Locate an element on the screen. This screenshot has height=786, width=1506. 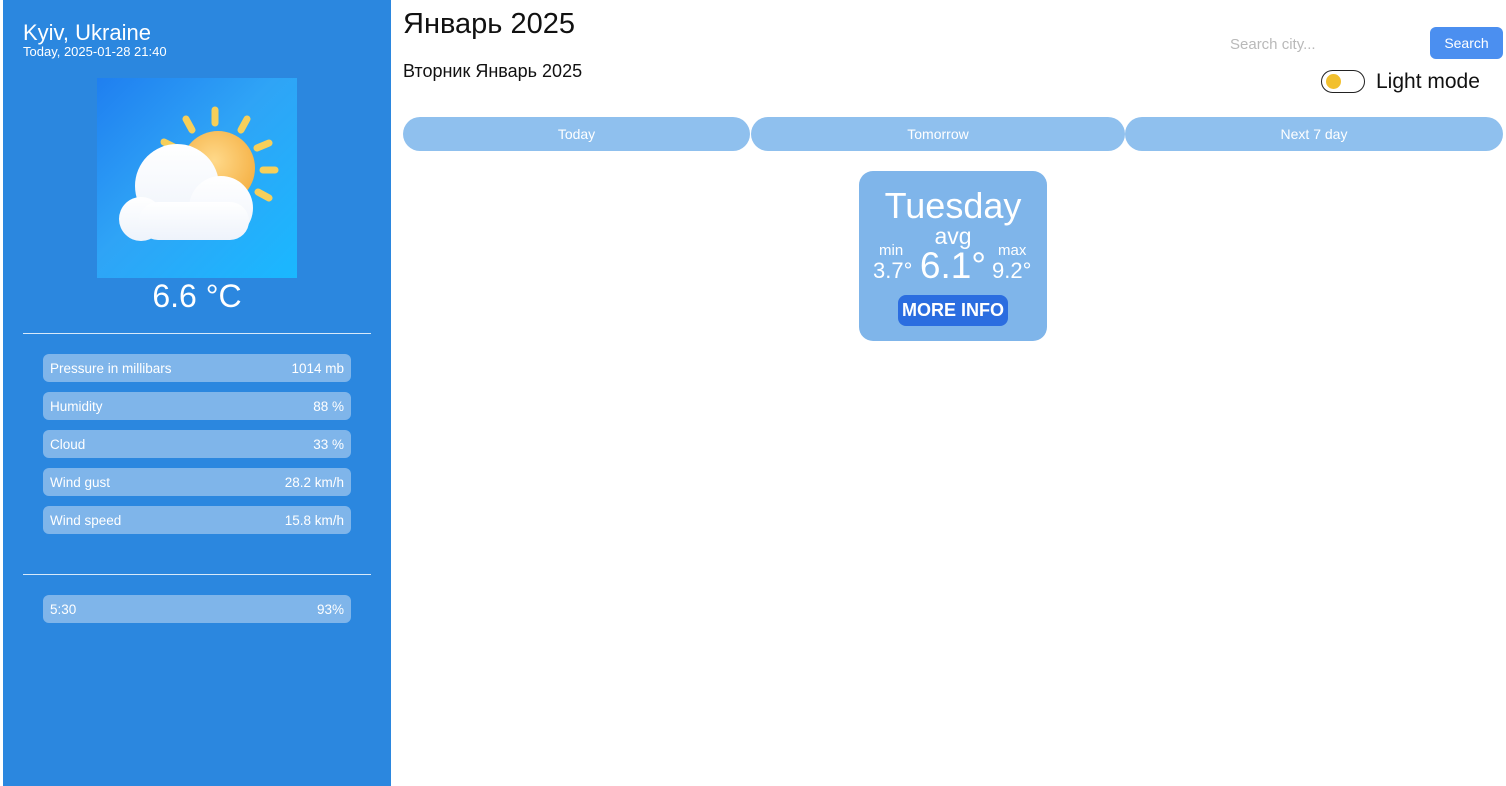
current-temperature: 6.6 °C is located at coordinates (197, 296).